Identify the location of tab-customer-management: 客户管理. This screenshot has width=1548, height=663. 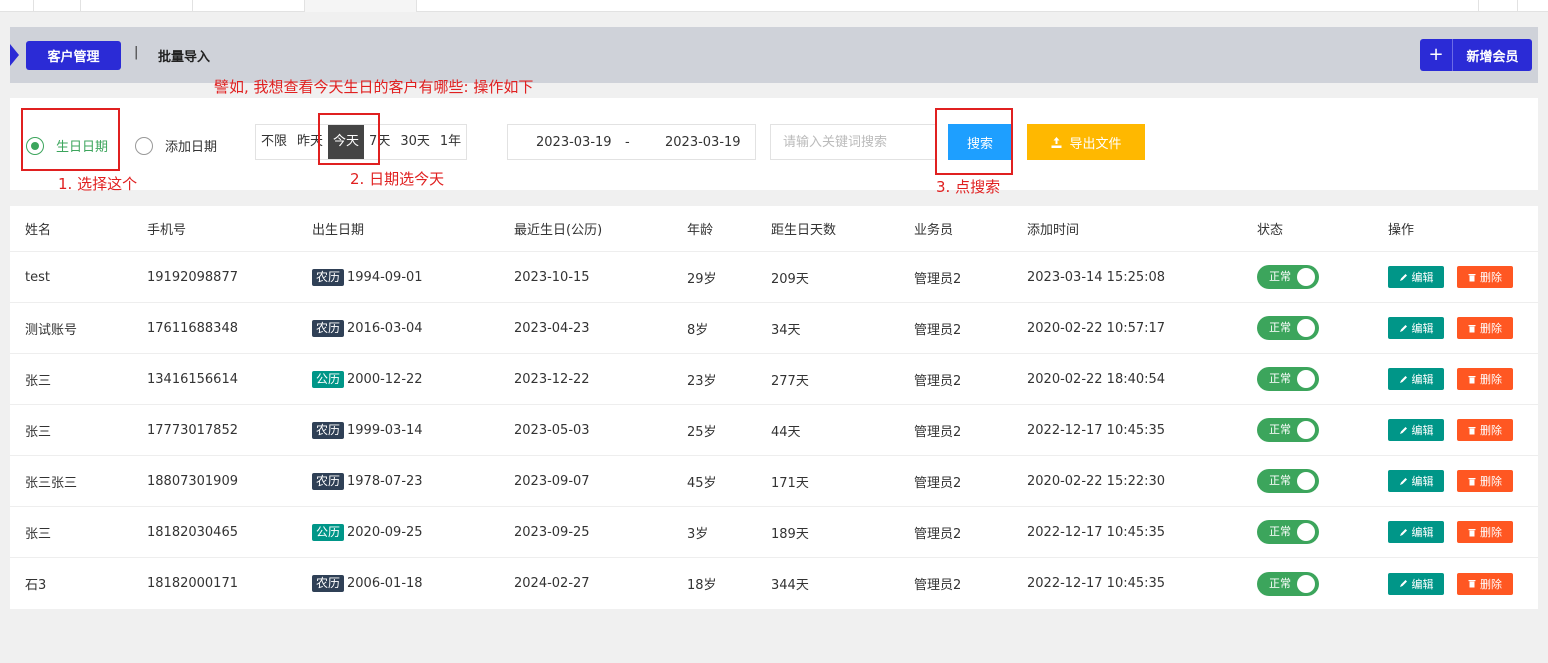
(73, 55).